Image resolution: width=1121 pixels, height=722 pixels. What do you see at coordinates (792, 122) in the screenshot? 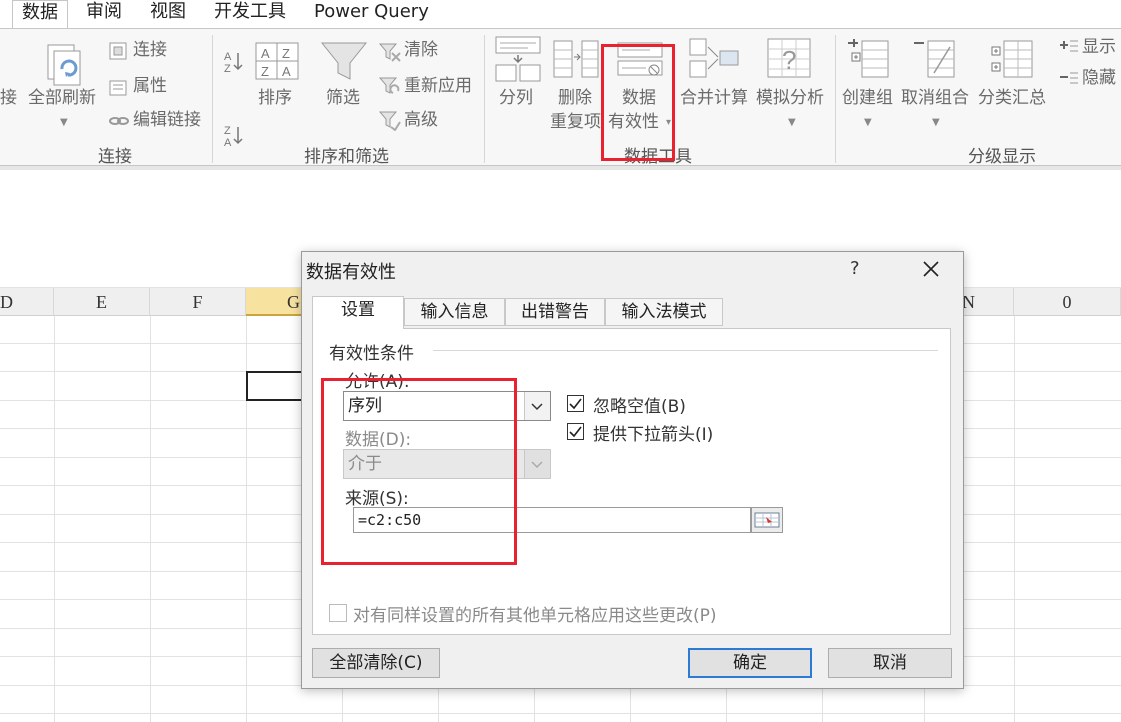
I see `what-if-dropdown-icon: ▼` at bounding box center [792, 122].